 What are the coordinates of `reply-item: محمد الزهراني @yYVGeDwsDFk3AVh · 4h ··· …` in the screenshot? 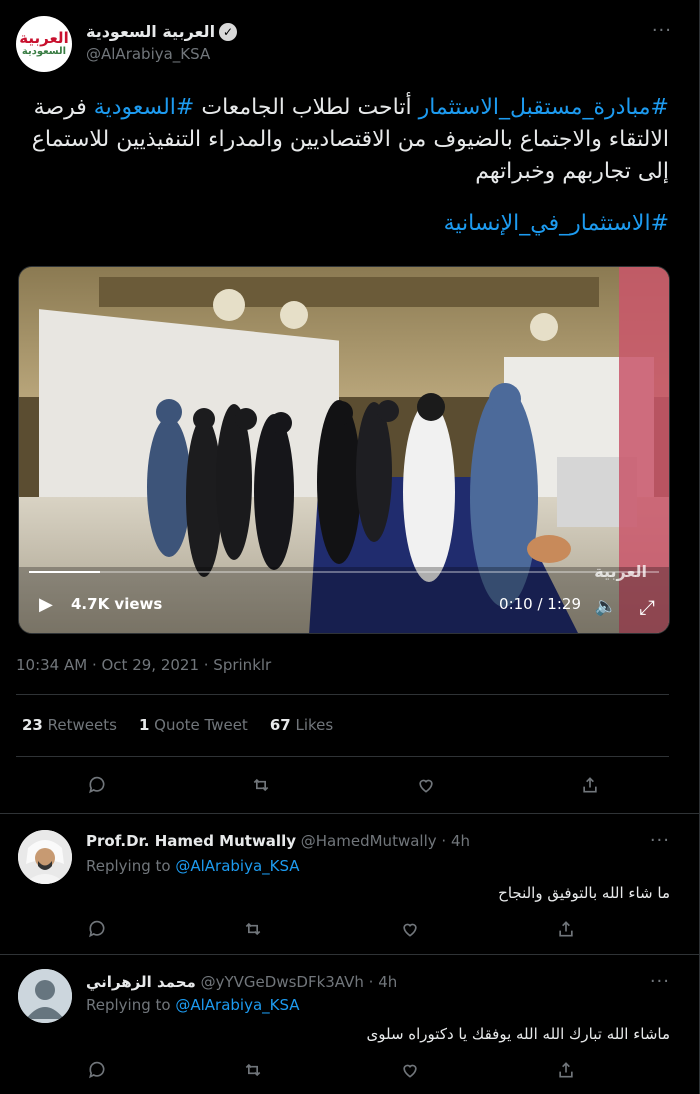 It's located at (350, 1024).